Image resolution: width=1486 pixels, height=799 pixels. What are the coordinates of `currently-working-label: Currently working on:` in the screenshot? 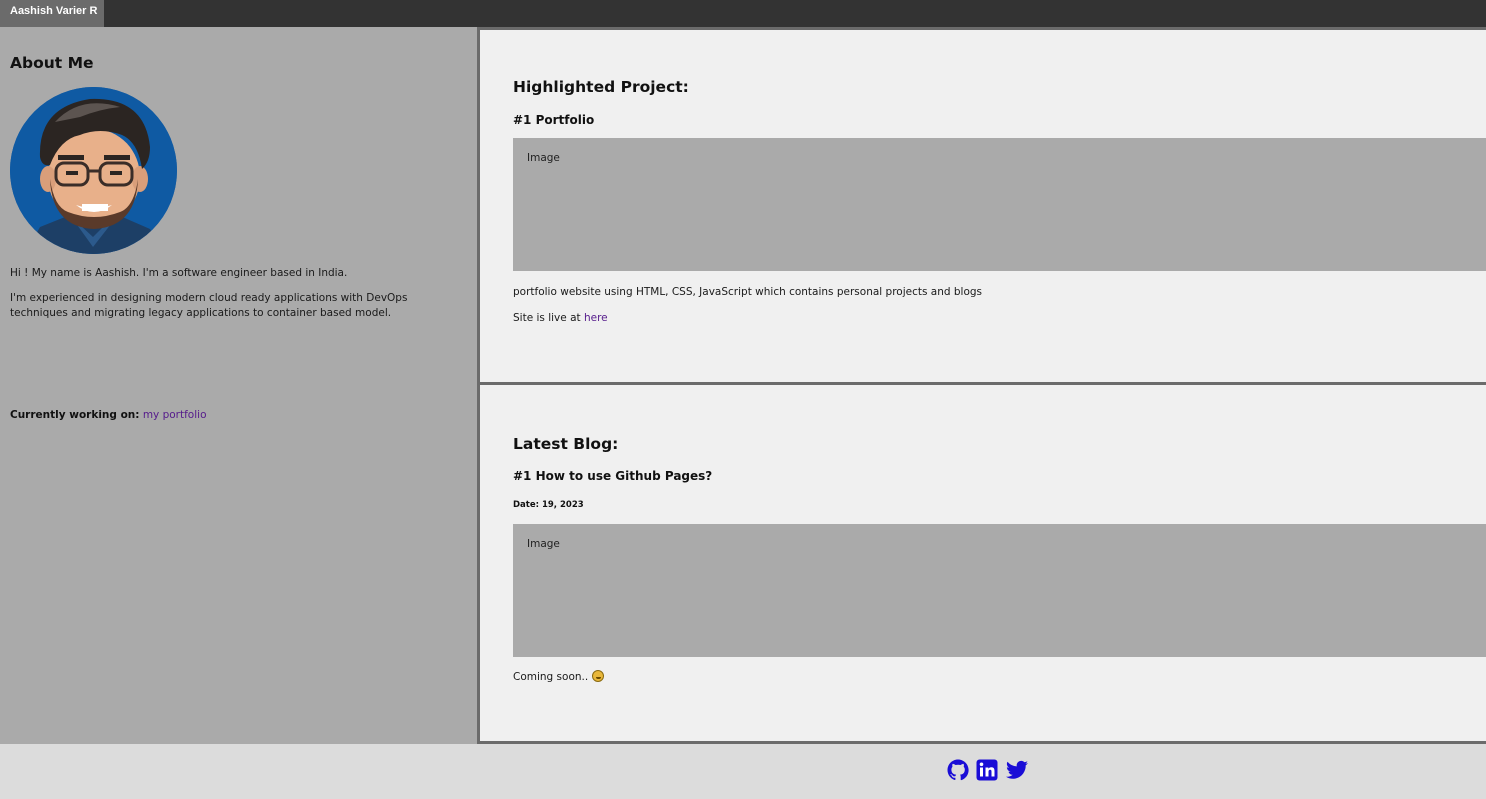 It's located at (75, 415).